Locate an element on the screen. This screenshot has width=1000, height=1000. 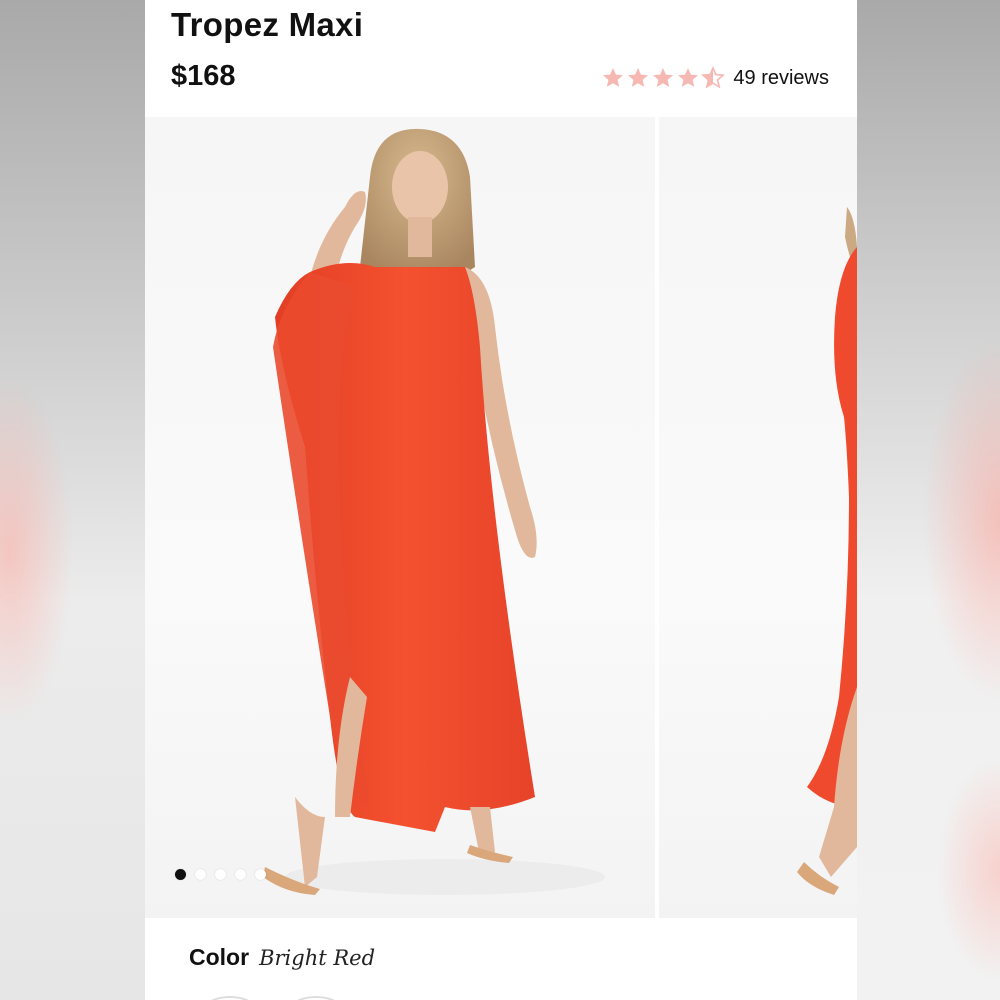
model-photo-side-illustration is located at coordinates (827, 551).